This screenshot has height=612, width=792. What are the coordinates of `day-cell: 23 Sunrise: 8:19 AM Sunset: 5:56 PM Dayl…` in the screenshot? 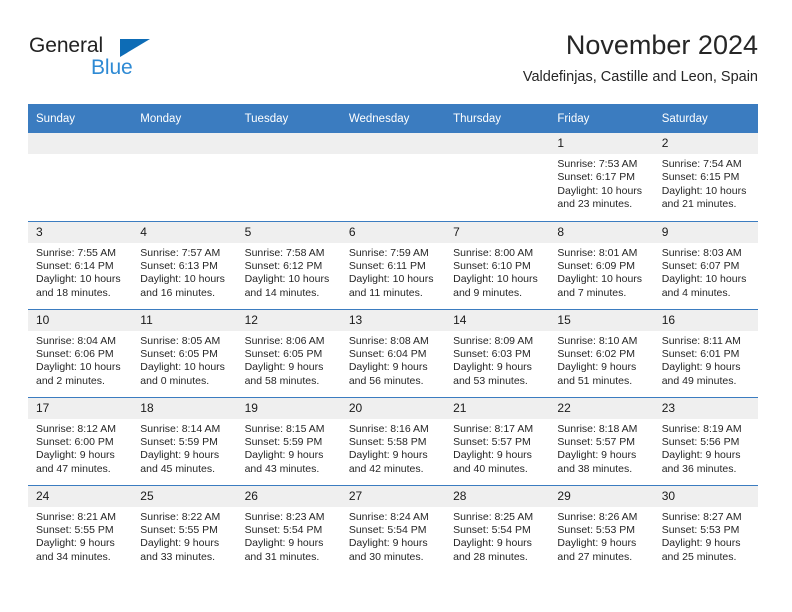 It's located at (705, 440).